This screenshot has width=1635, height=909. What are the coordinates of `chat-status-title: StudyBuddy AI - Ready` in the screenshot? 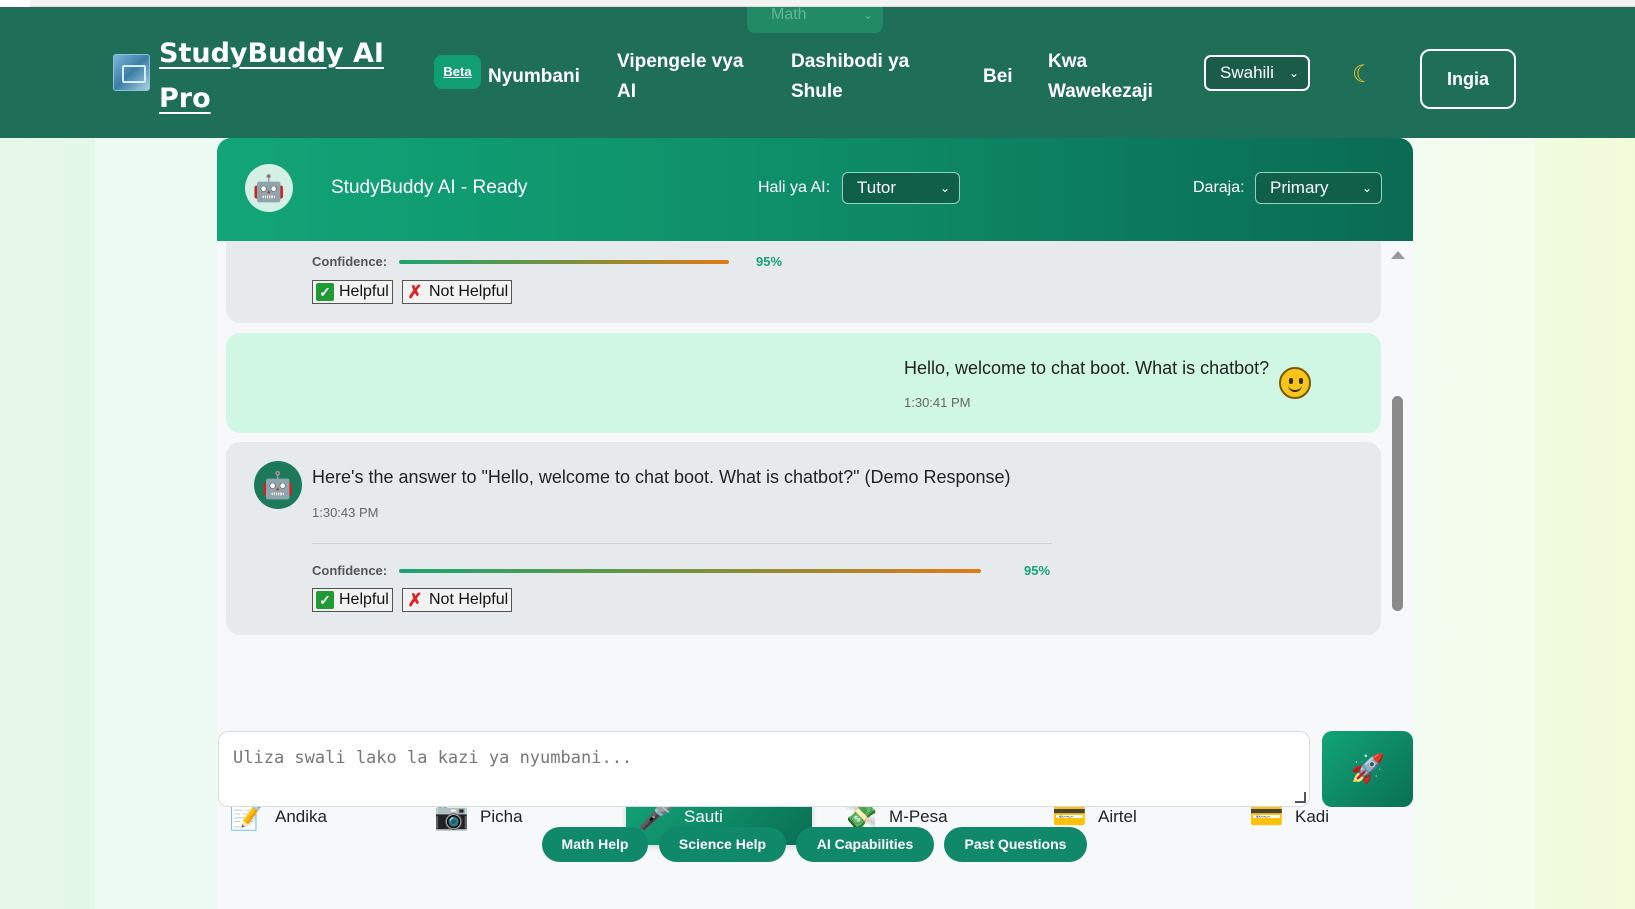 It's located at (429, 187).